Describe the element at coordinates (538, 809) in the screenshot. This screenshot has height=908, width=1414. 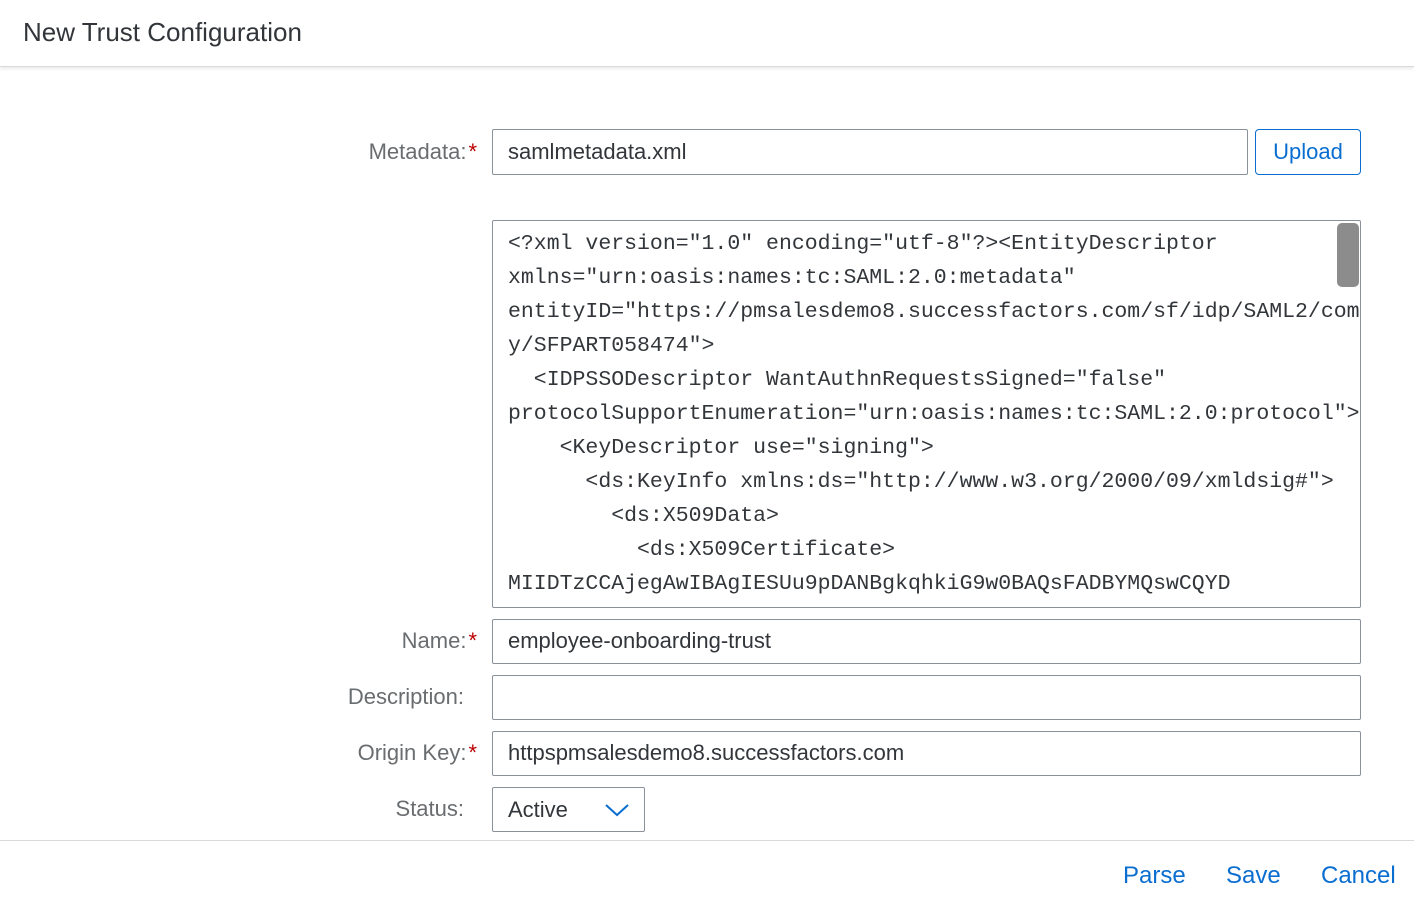
I see `status-value: Active` at that location.